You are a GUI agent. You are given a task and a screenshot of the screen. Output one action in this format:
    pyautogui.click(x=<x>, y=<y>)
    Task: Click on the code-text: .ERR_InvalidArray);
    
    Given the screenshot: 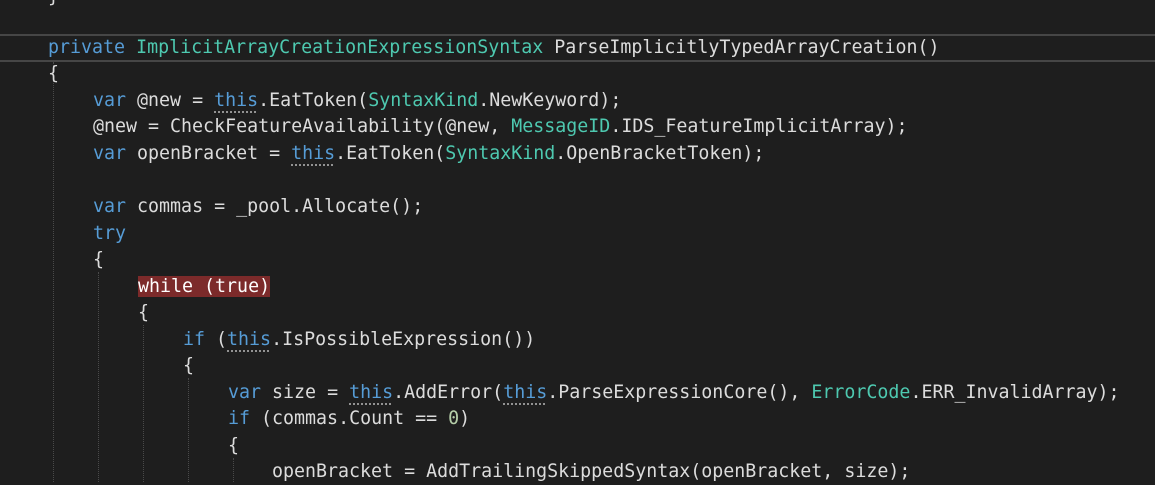 What is the action you would take?
    pyautogui.click(x=1015, y=392)
    